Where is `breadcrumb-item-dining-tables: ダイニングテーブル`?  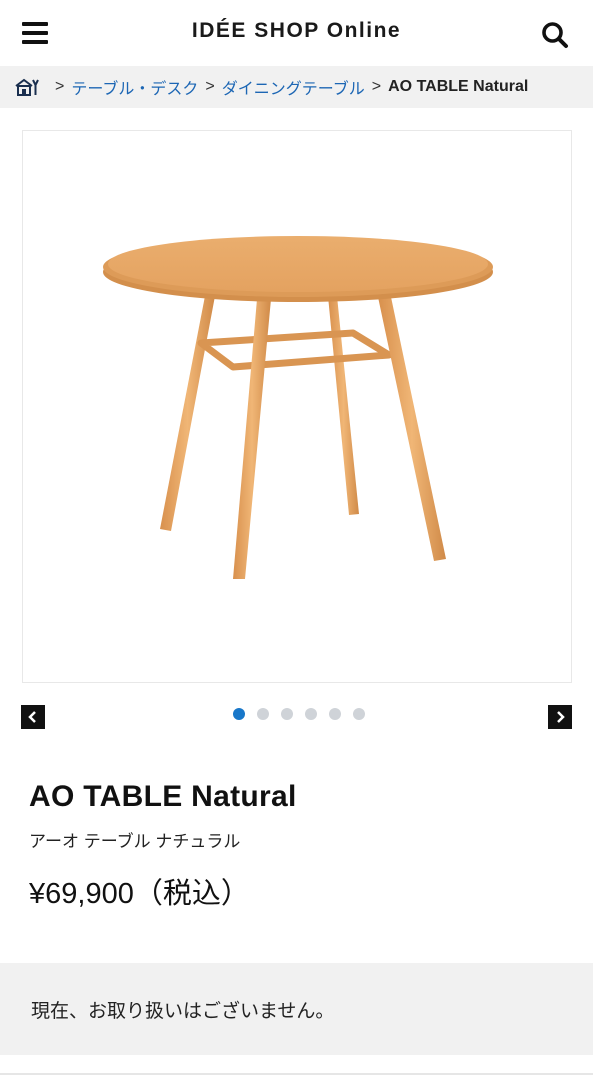
breadcrumb-item-dining-tables: ダイニングテーブル is located at coordinates (293, 87).